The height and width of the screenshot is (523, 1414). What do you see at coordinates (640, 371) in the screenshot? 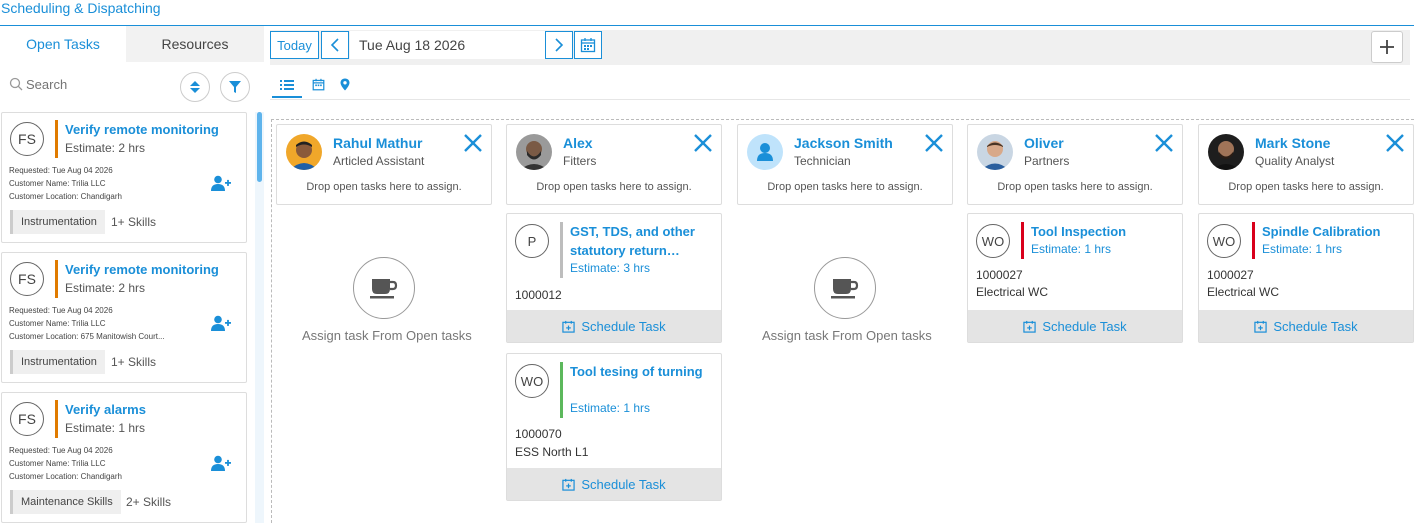
I see `task-title: Tool tesing of turning` at bounding box center [640, 371].